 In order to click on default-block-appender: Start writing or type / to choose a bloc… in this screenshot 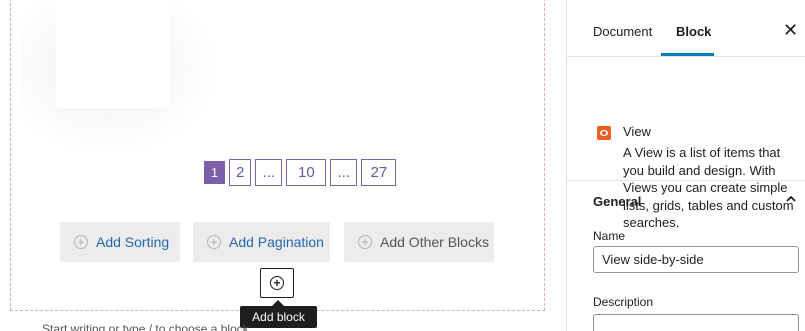, I will do `click(145, 326)`.